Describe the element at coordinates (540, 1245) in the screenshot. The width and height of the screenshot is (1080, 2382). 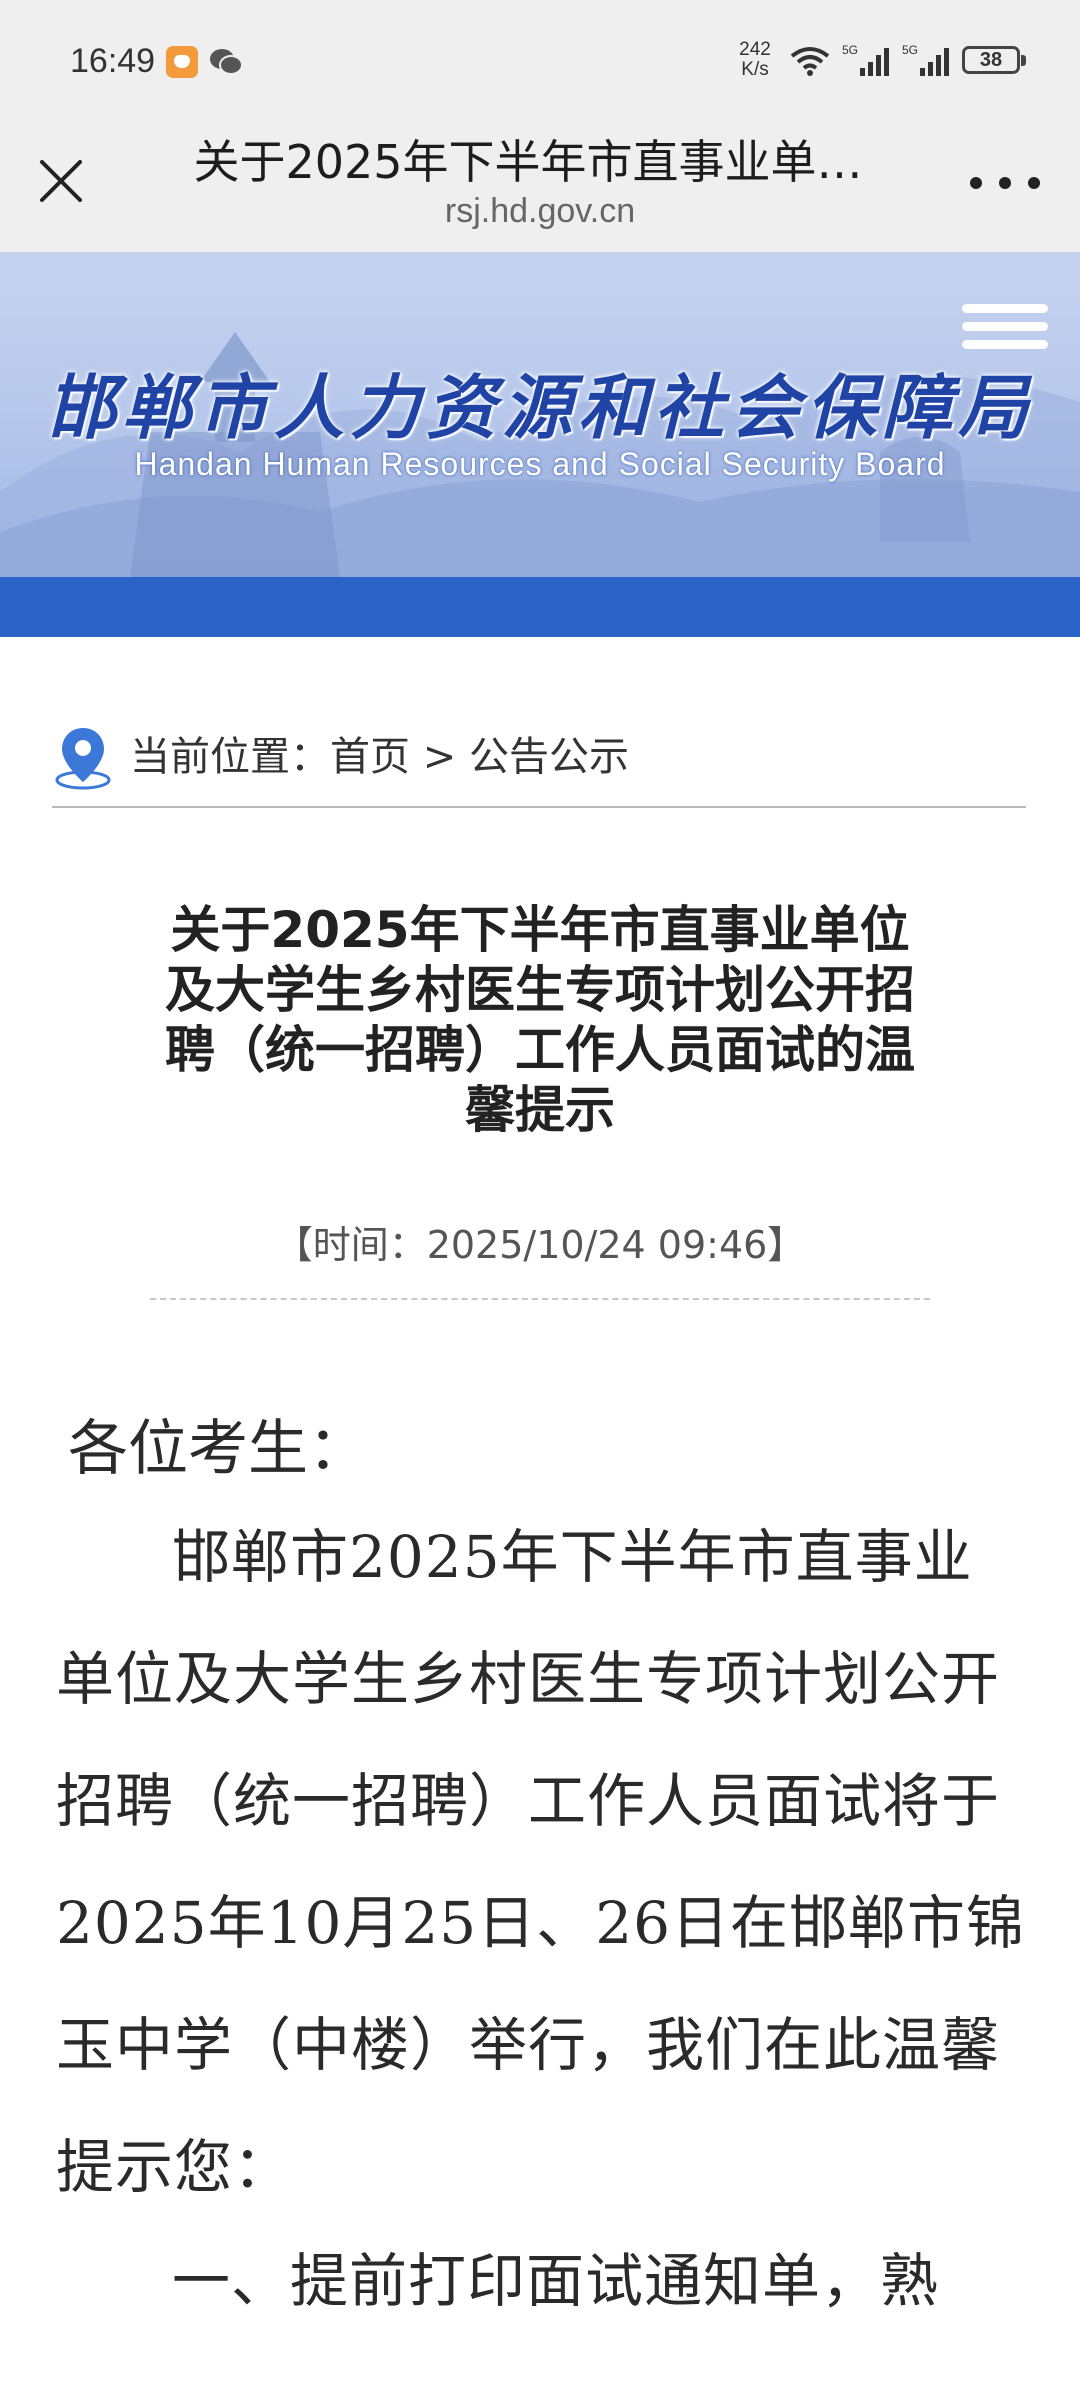
I see `article-time: 【时间：2025/10/24 09:46】` at that location.